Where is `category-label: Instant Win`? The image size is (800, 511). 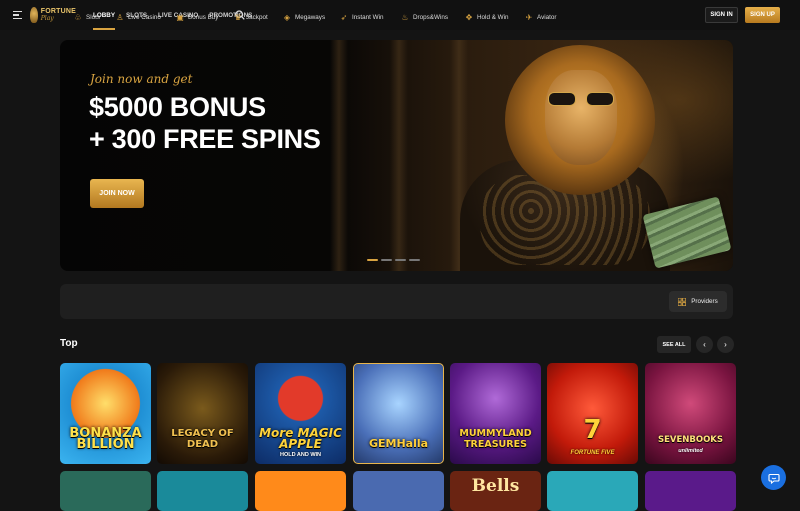 category-label: Instant Win is located at coordinates (368, 17).